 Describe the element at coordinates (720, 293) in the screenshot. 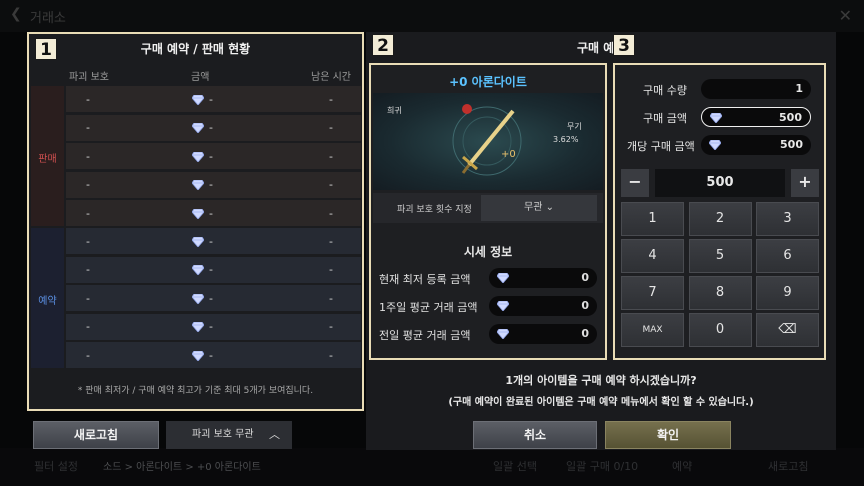

I see `key-8: 8` at that location.